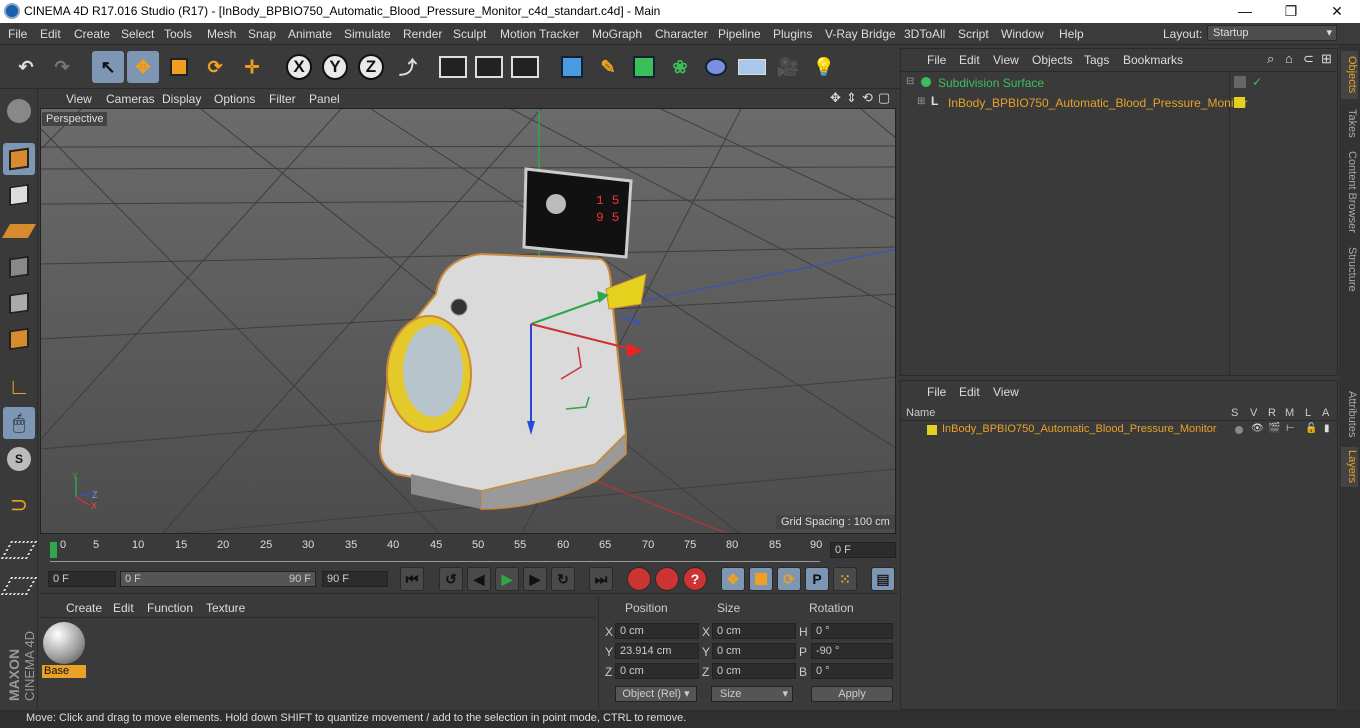  Describe the element at coordinates (92, 34) in the screenshot. I see `menu-create: Create` at that location.